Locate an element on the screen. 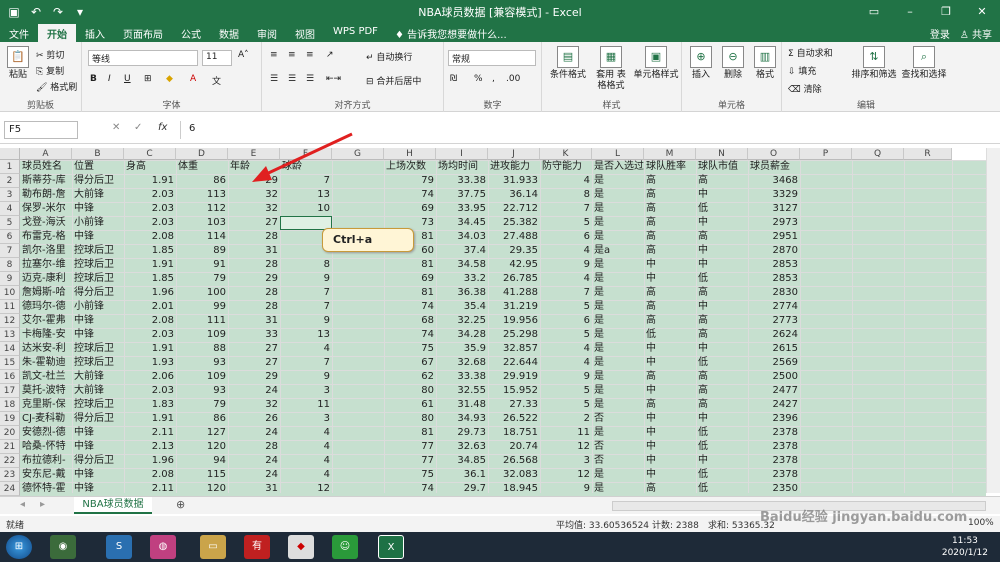 The width and height of the screenshot is (1000, 562). close-icon: ✕ is located at coordinates (982, 12).